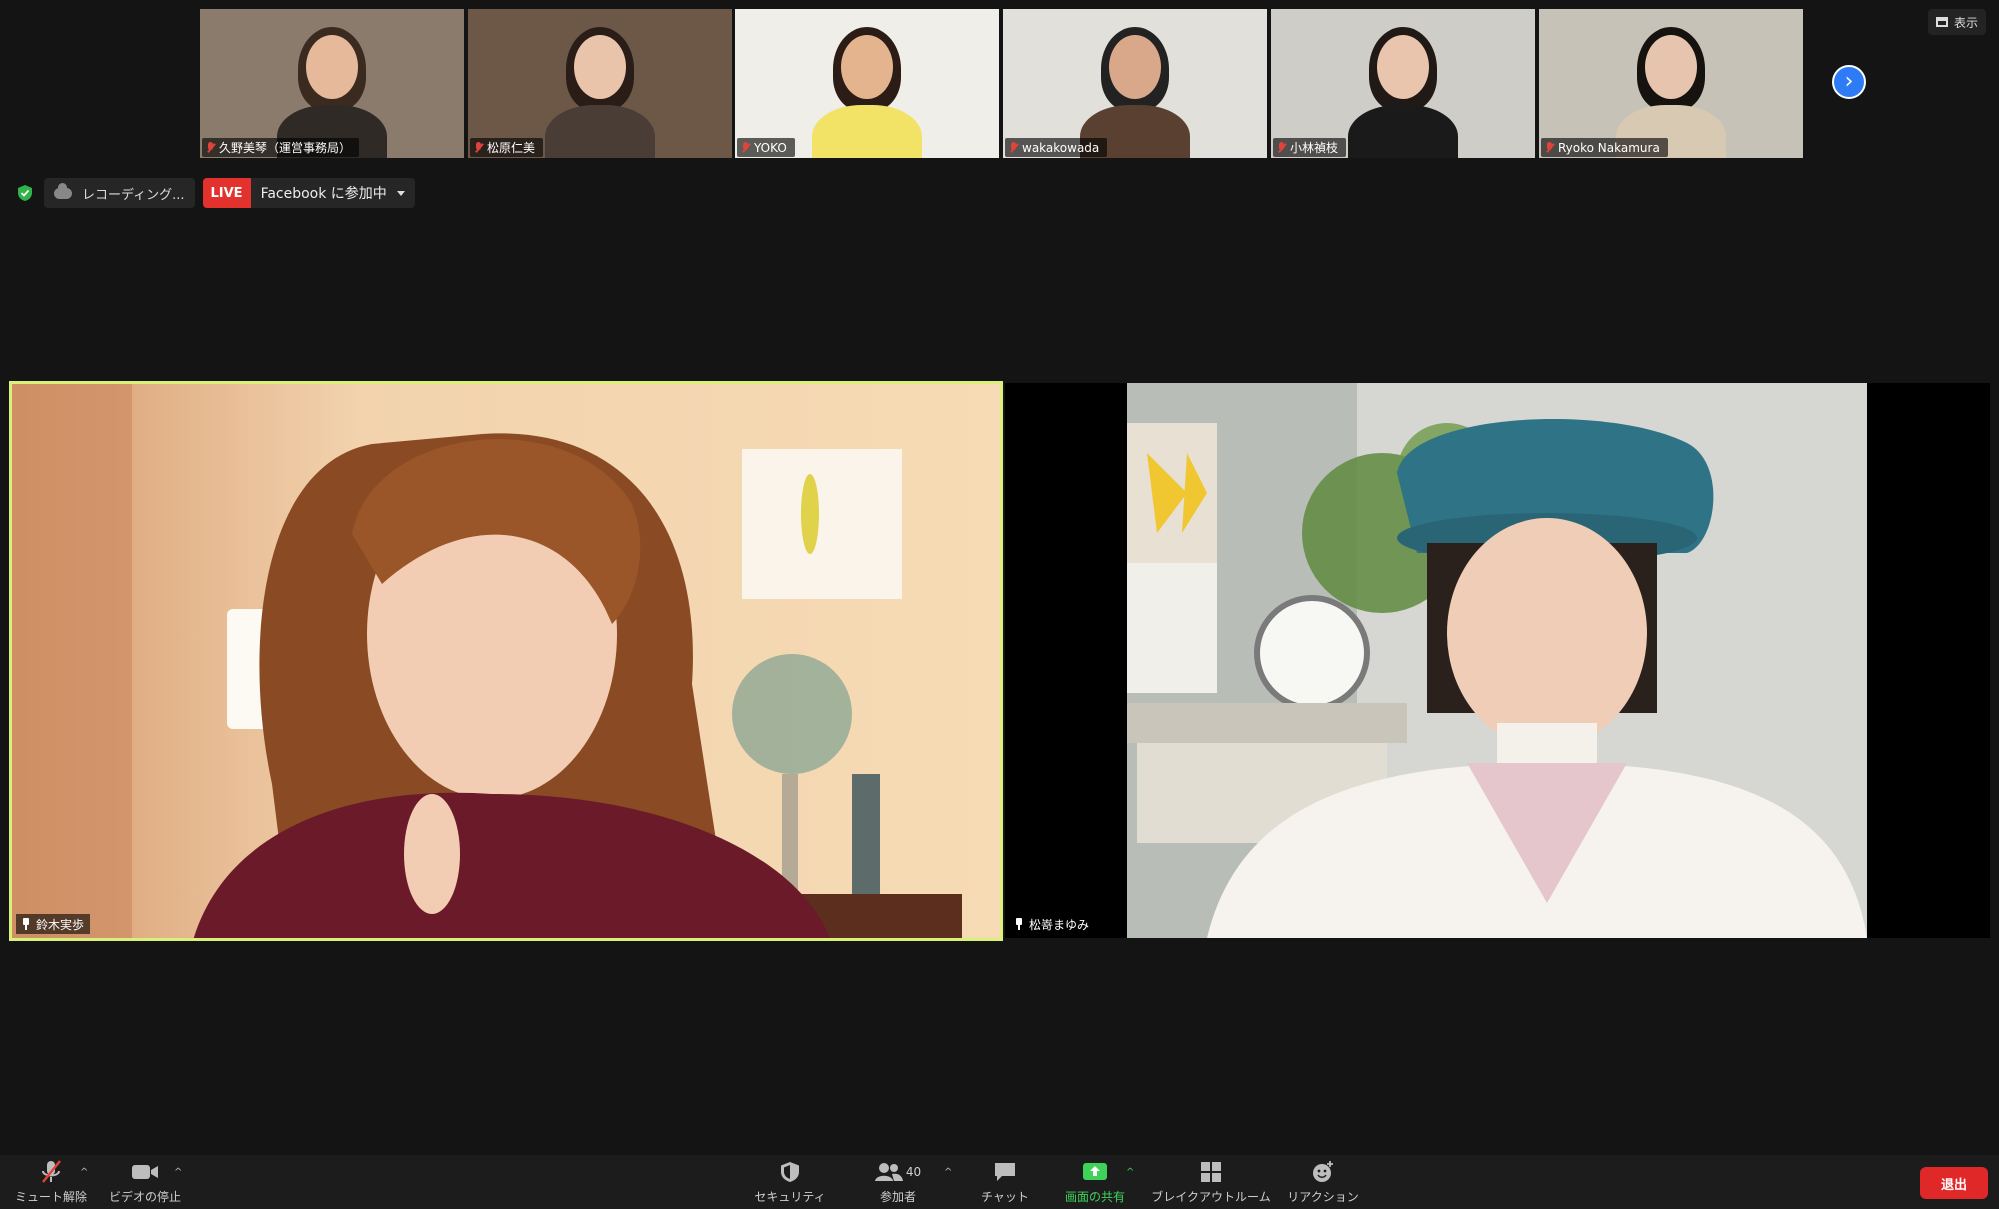  I want to click on participant-name: 松原仁美, so click(511, 148).